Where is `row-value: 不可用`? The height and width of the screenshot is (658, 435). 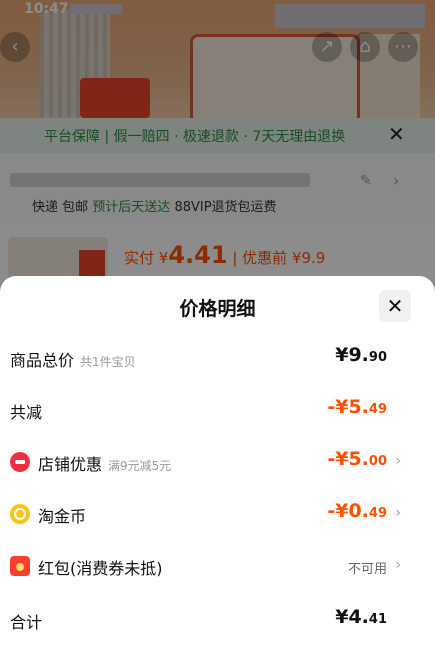 row-value: 不可用 is located at coordinates (367, 569).